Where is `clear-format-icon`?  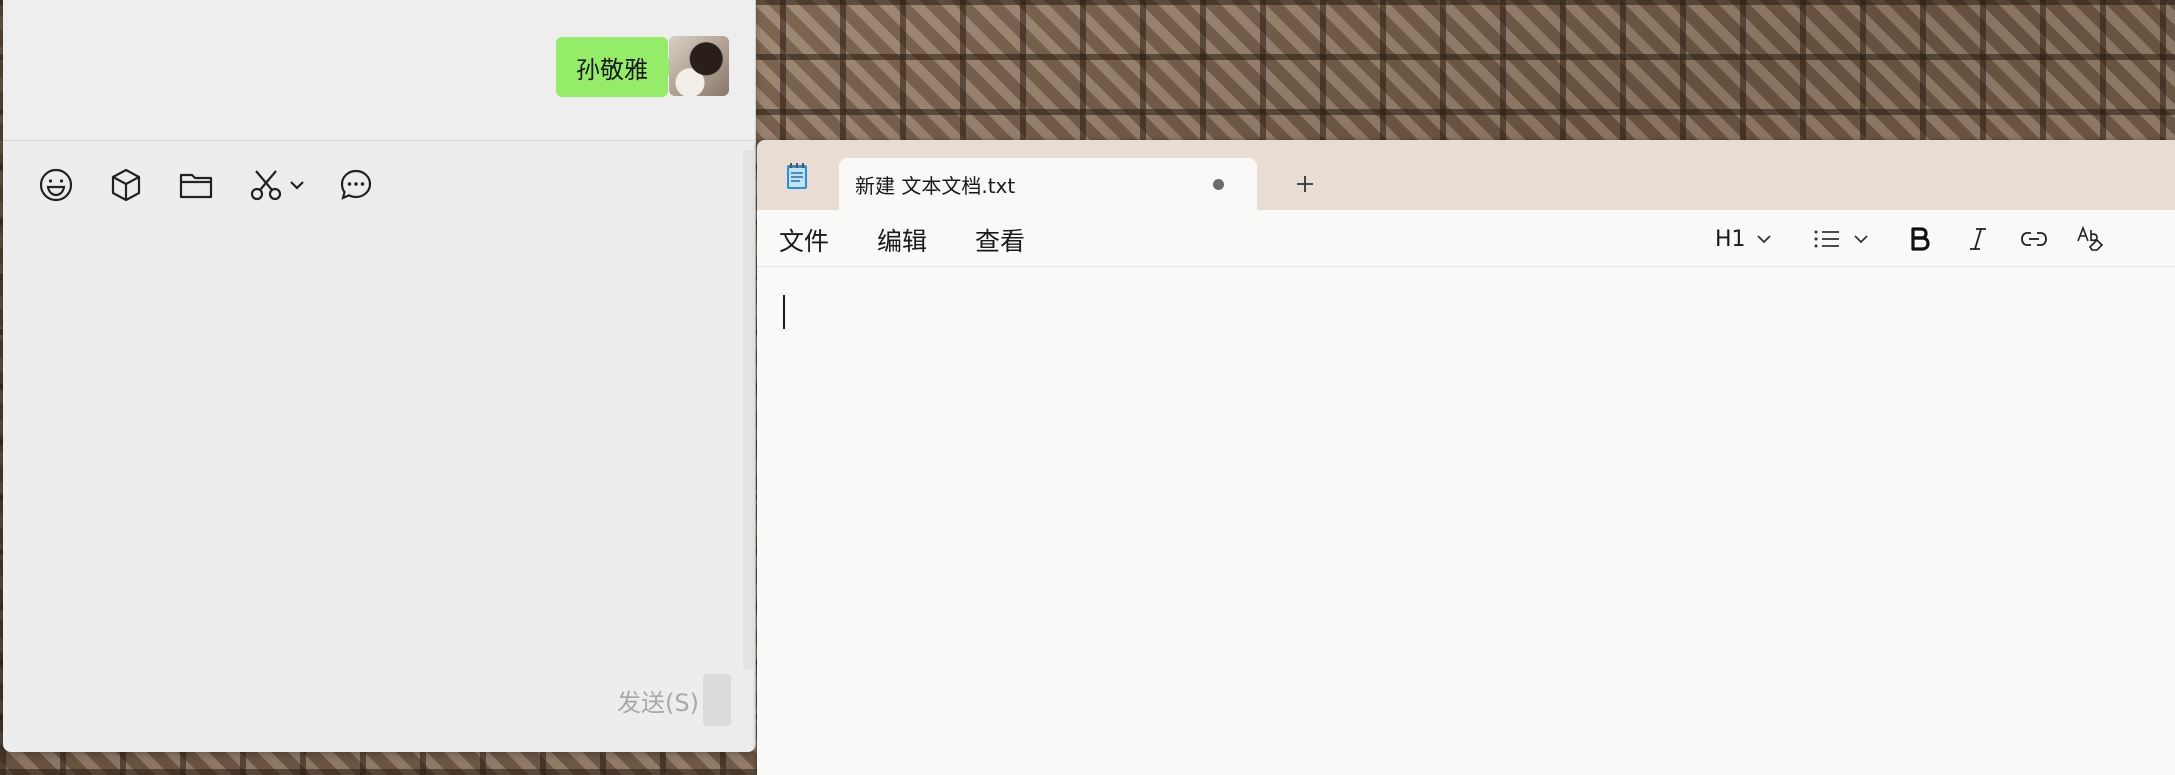
clear-format-icon is located at coordinates (2090, 238).